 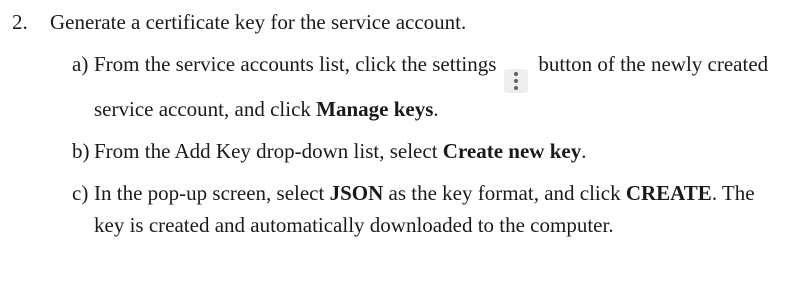 I want to click on json-label: JSON, so click(x=356, y=193).